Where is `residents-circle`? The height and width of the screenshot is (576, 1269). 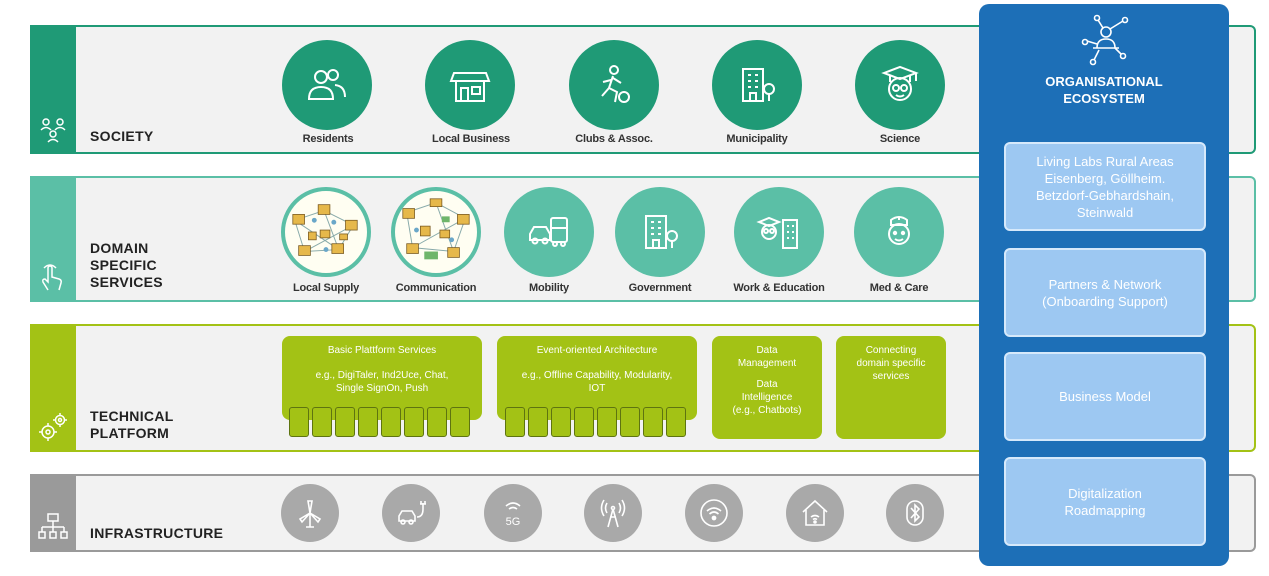 residents-circle is located at coordinates (327, 85).